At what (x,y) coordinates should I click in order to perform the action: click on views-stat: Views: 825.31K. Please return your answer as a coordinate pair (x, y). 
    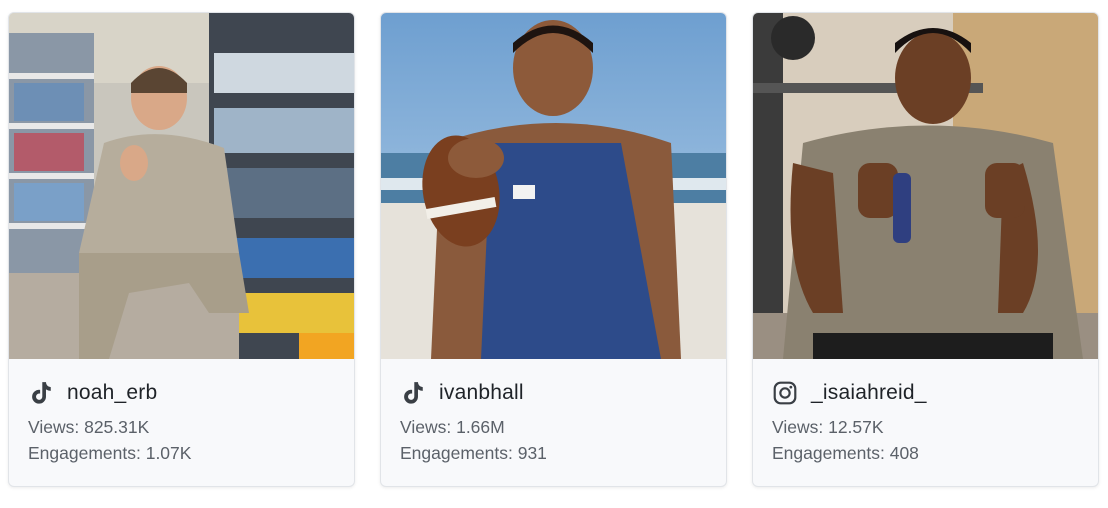
    Looking at the image, I should click on (89, 427).